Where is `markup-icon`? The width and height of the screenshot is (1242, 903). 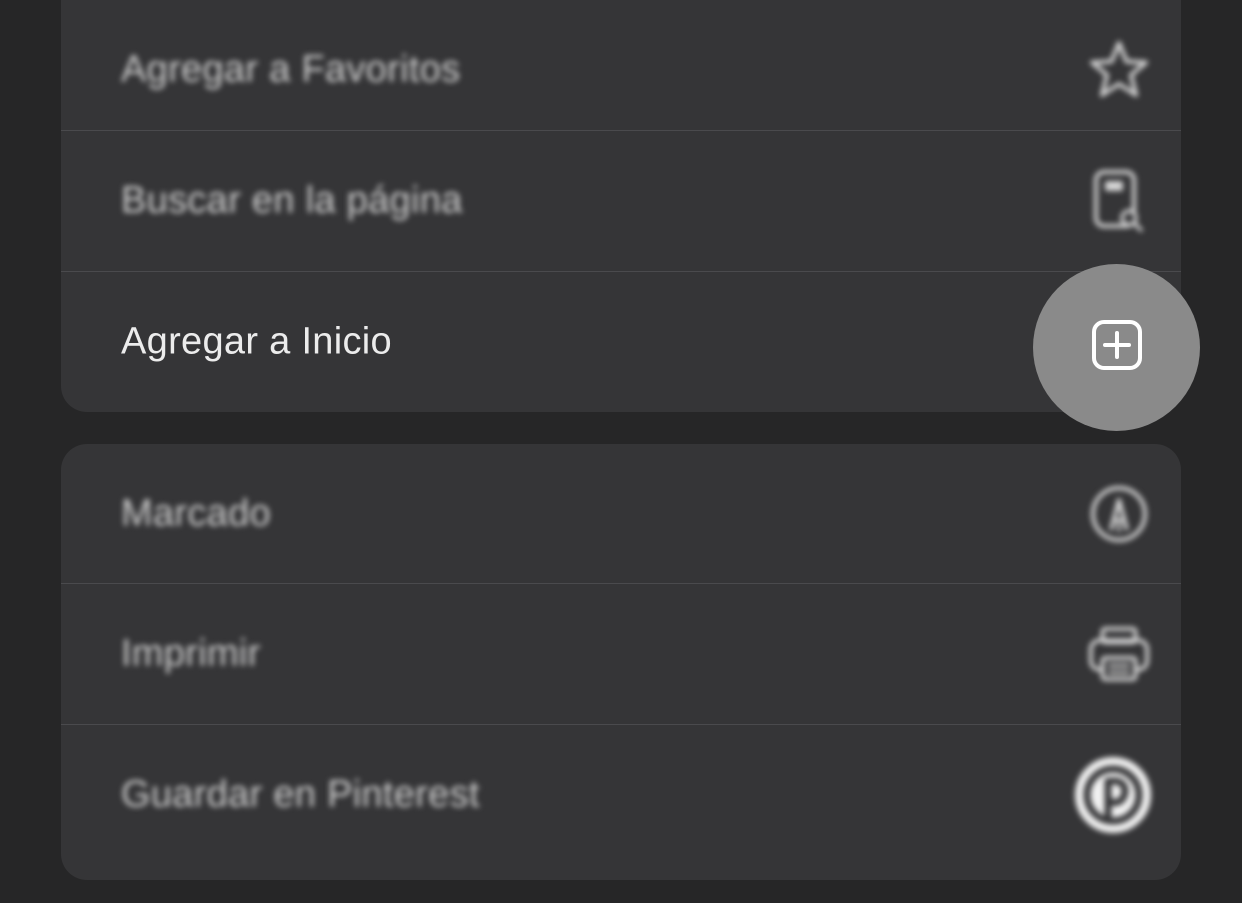 markup-icon is located at coordinates (1119, 514).